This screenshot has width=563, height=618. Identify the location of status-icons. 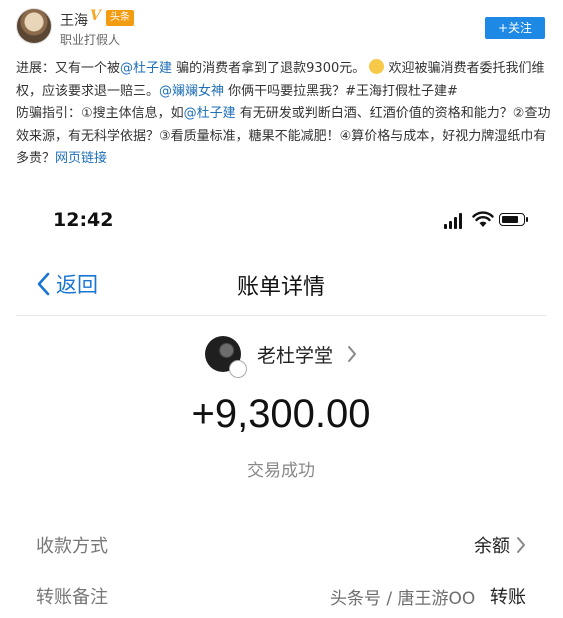
(491, 220).